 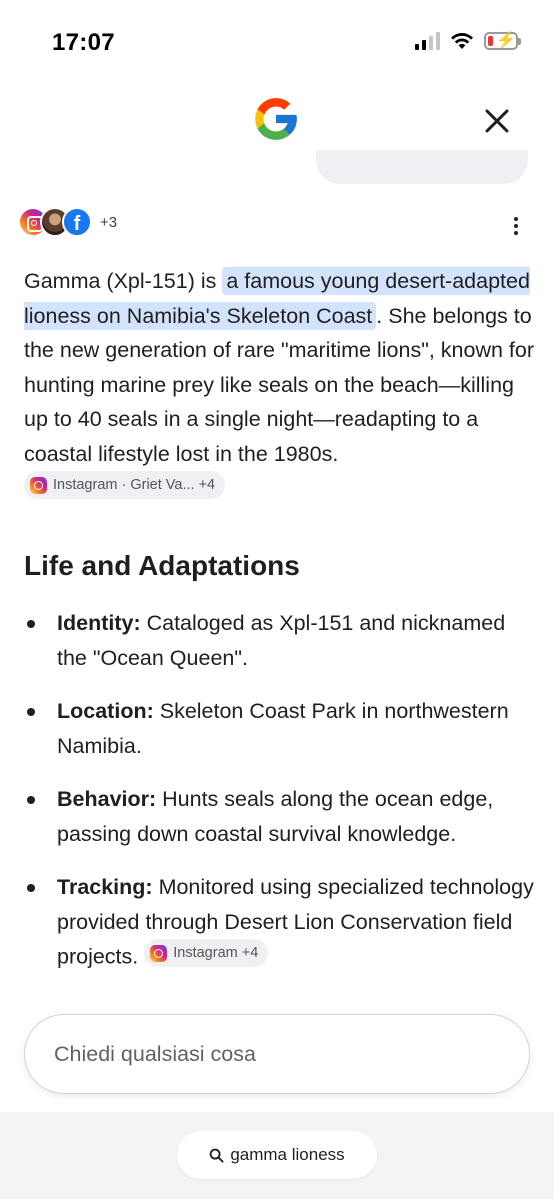 What do you see at coordinates (134, 485) in the screenshot?
I see `source-chip-label: Instagram · Griet Va... +4` at bounding box center [134, 485].